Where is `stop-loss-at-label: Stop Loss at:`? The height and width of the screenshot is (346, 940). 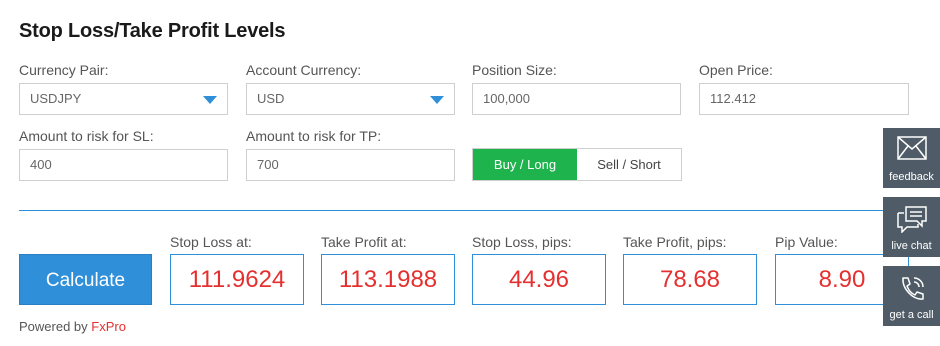 stop-loss-at-label: Stop Loss at: is located at coordinates (211, 242).